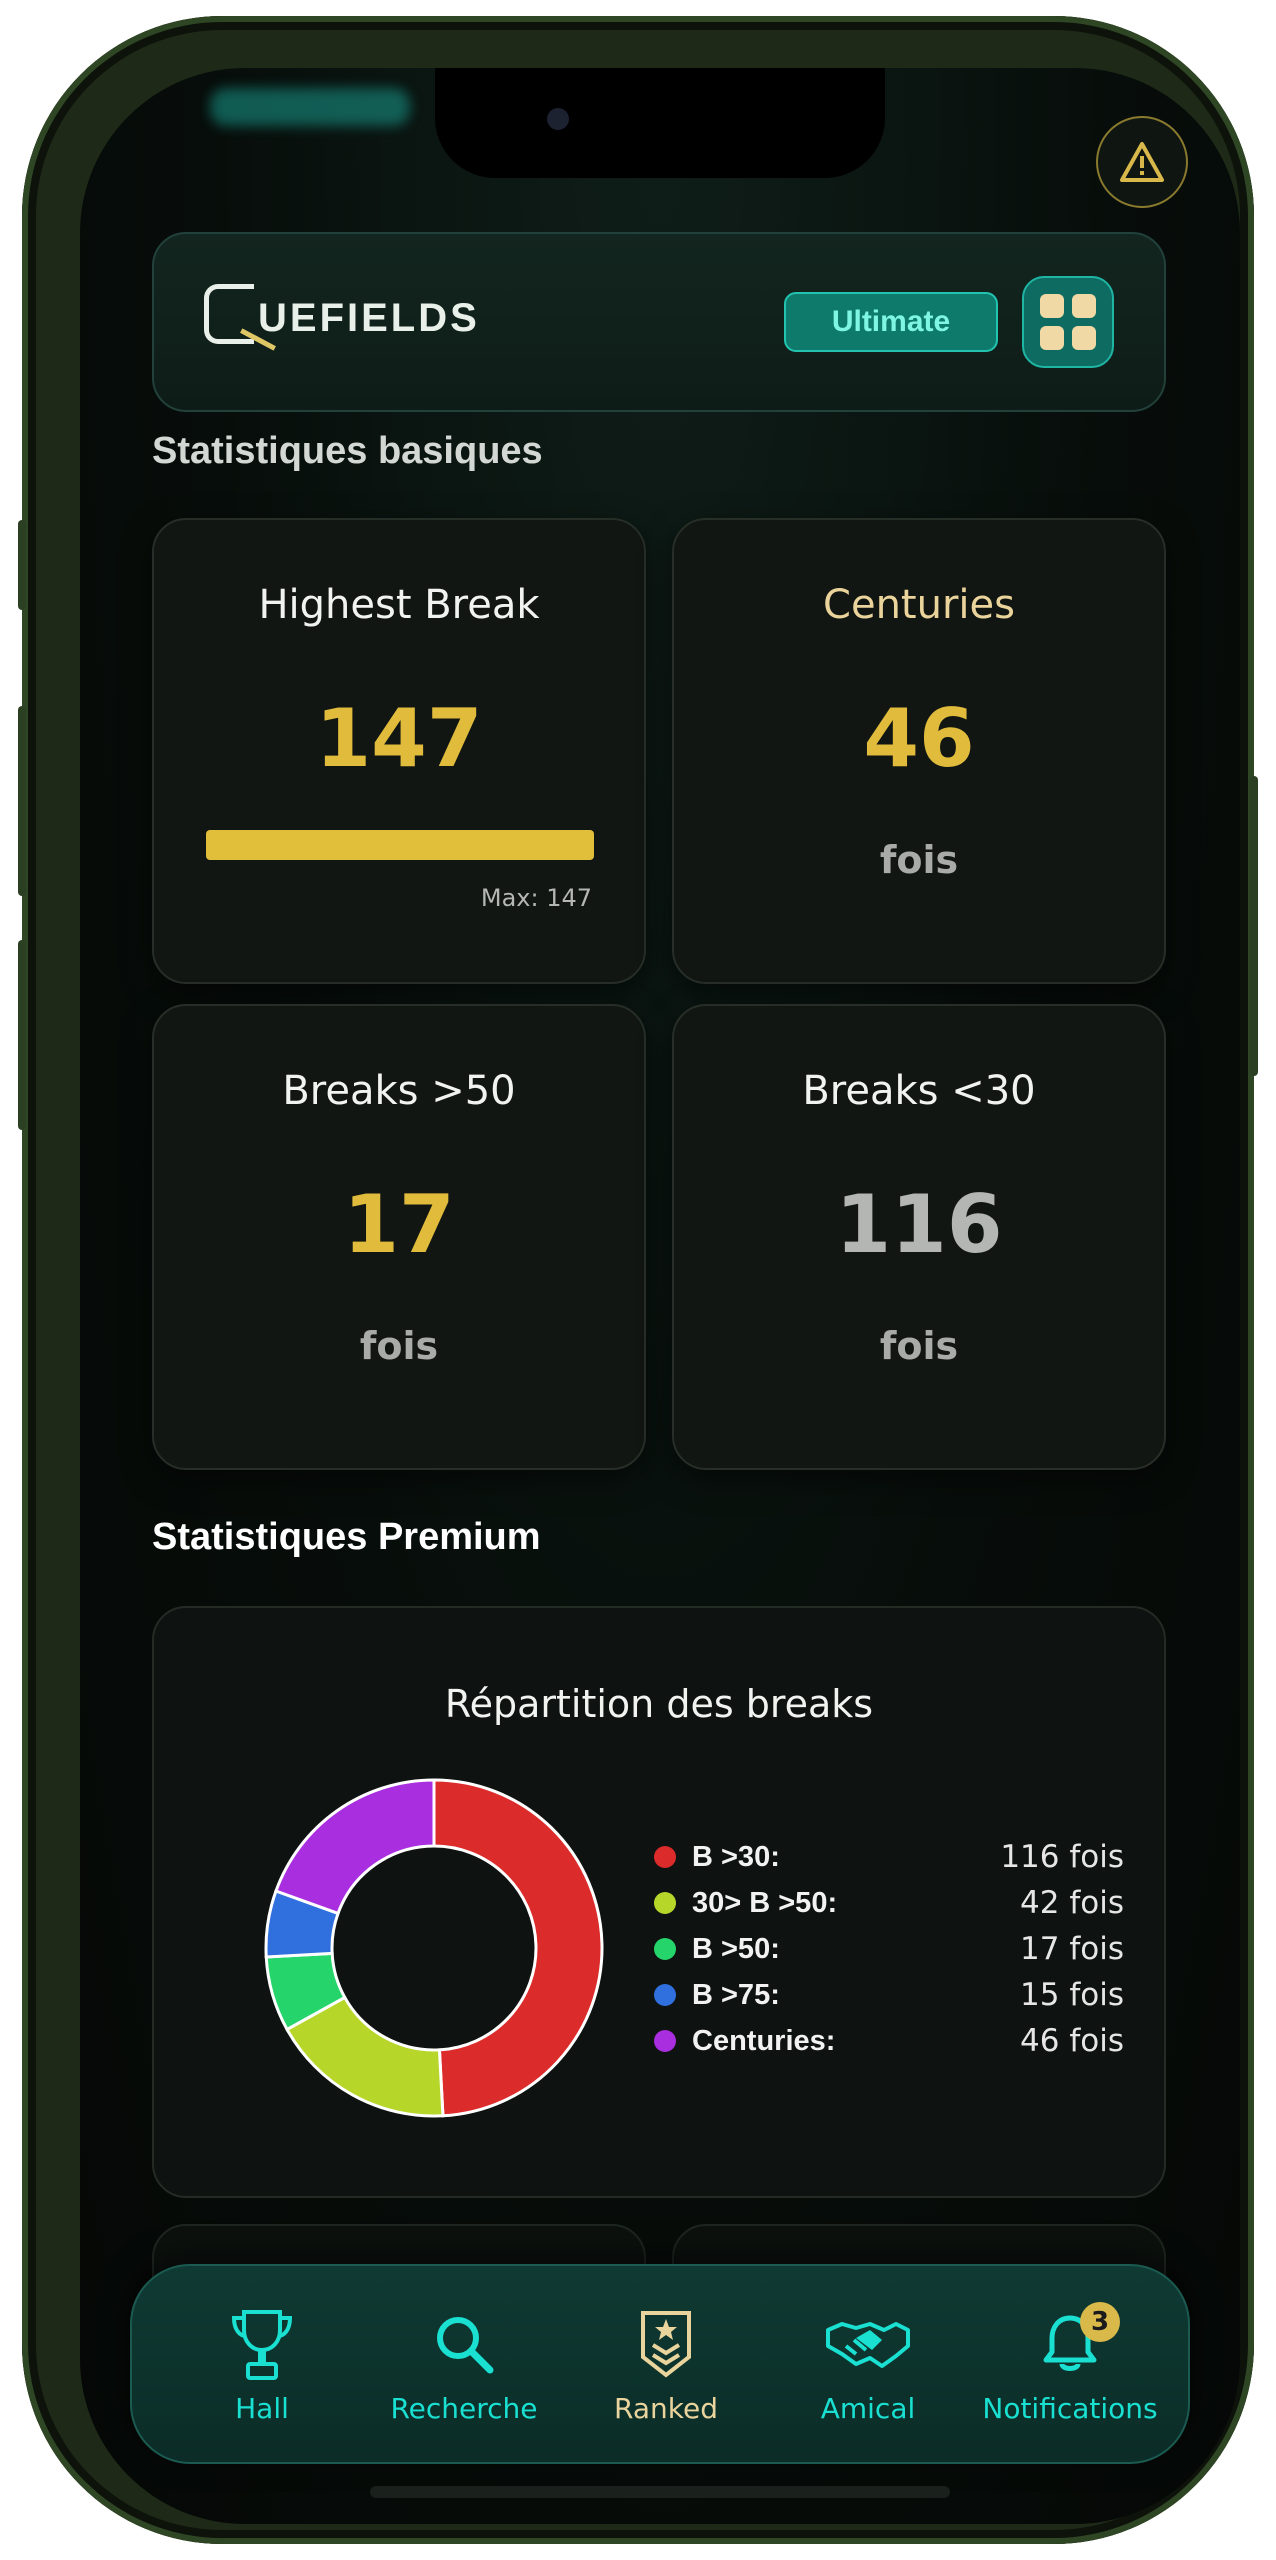  Describe the element at coordinates (262, 2345) in the screenshot. I see `trophy-icon` at that location.